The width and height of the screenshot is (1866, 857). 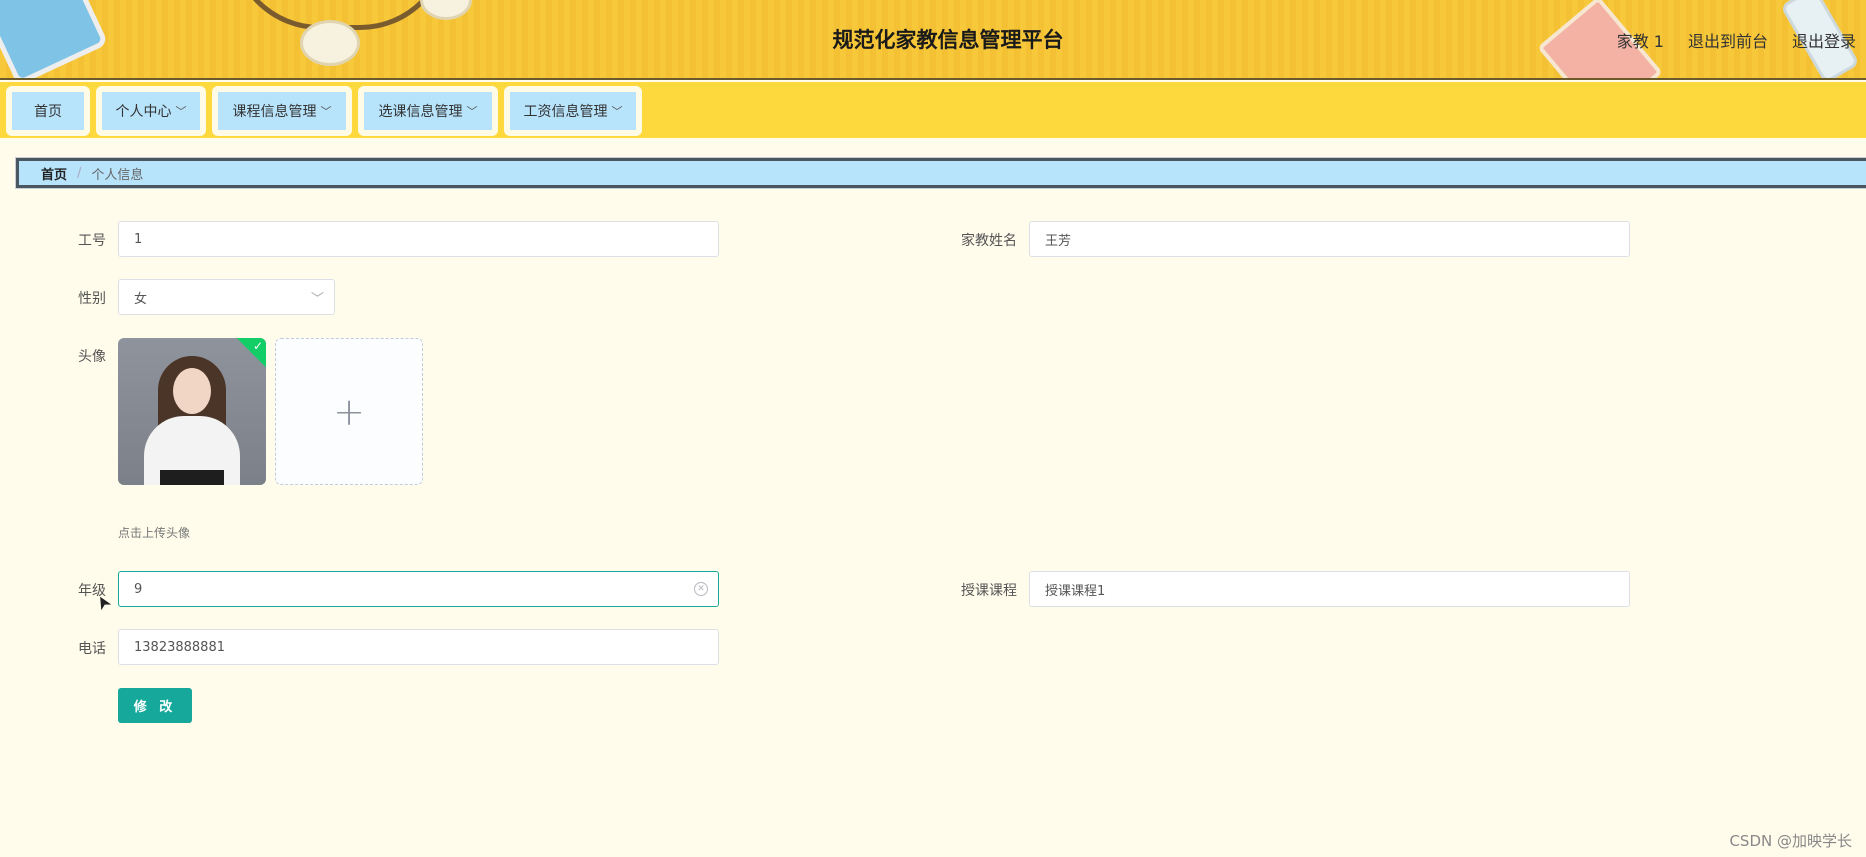 I want to click on avatar-upload-button: +, so click(x=349, y=411).